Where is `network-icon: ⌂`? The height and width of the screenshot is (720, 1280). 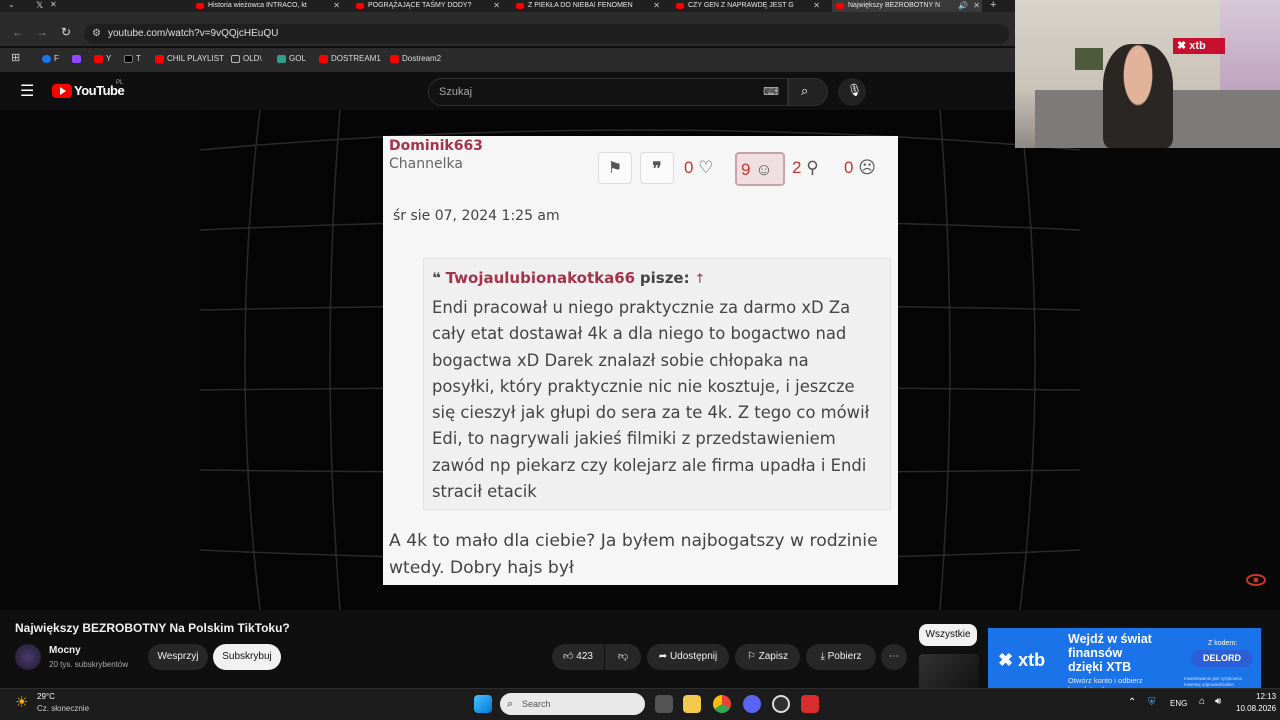 network-icon: ⌂ is located at coordinates (1202, 701).